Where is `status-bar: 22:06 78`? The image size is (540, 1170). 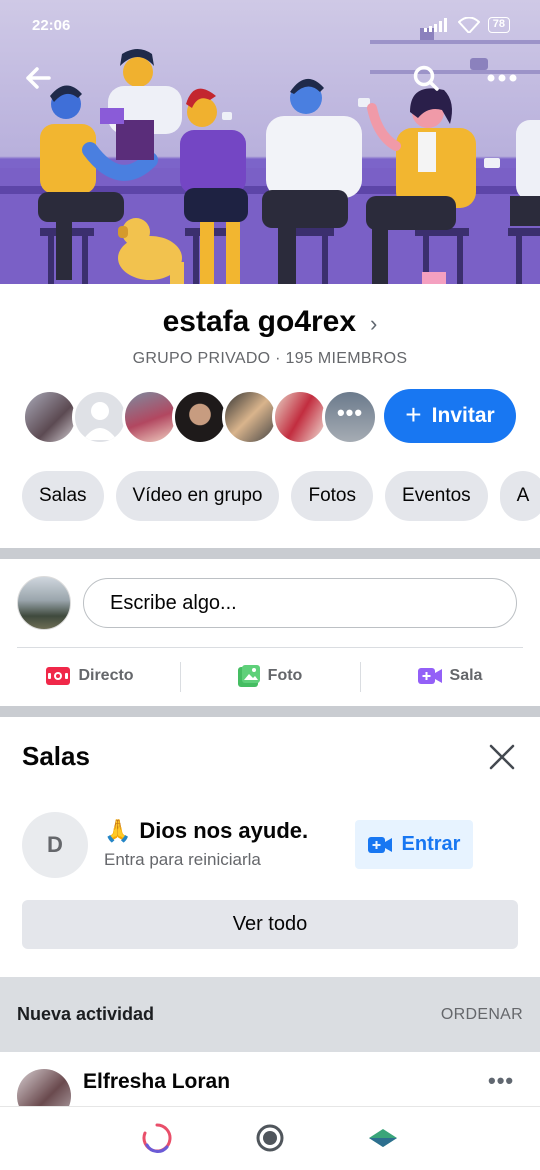
status-bar: 22:06 78 is located at coordinates (270, 25).